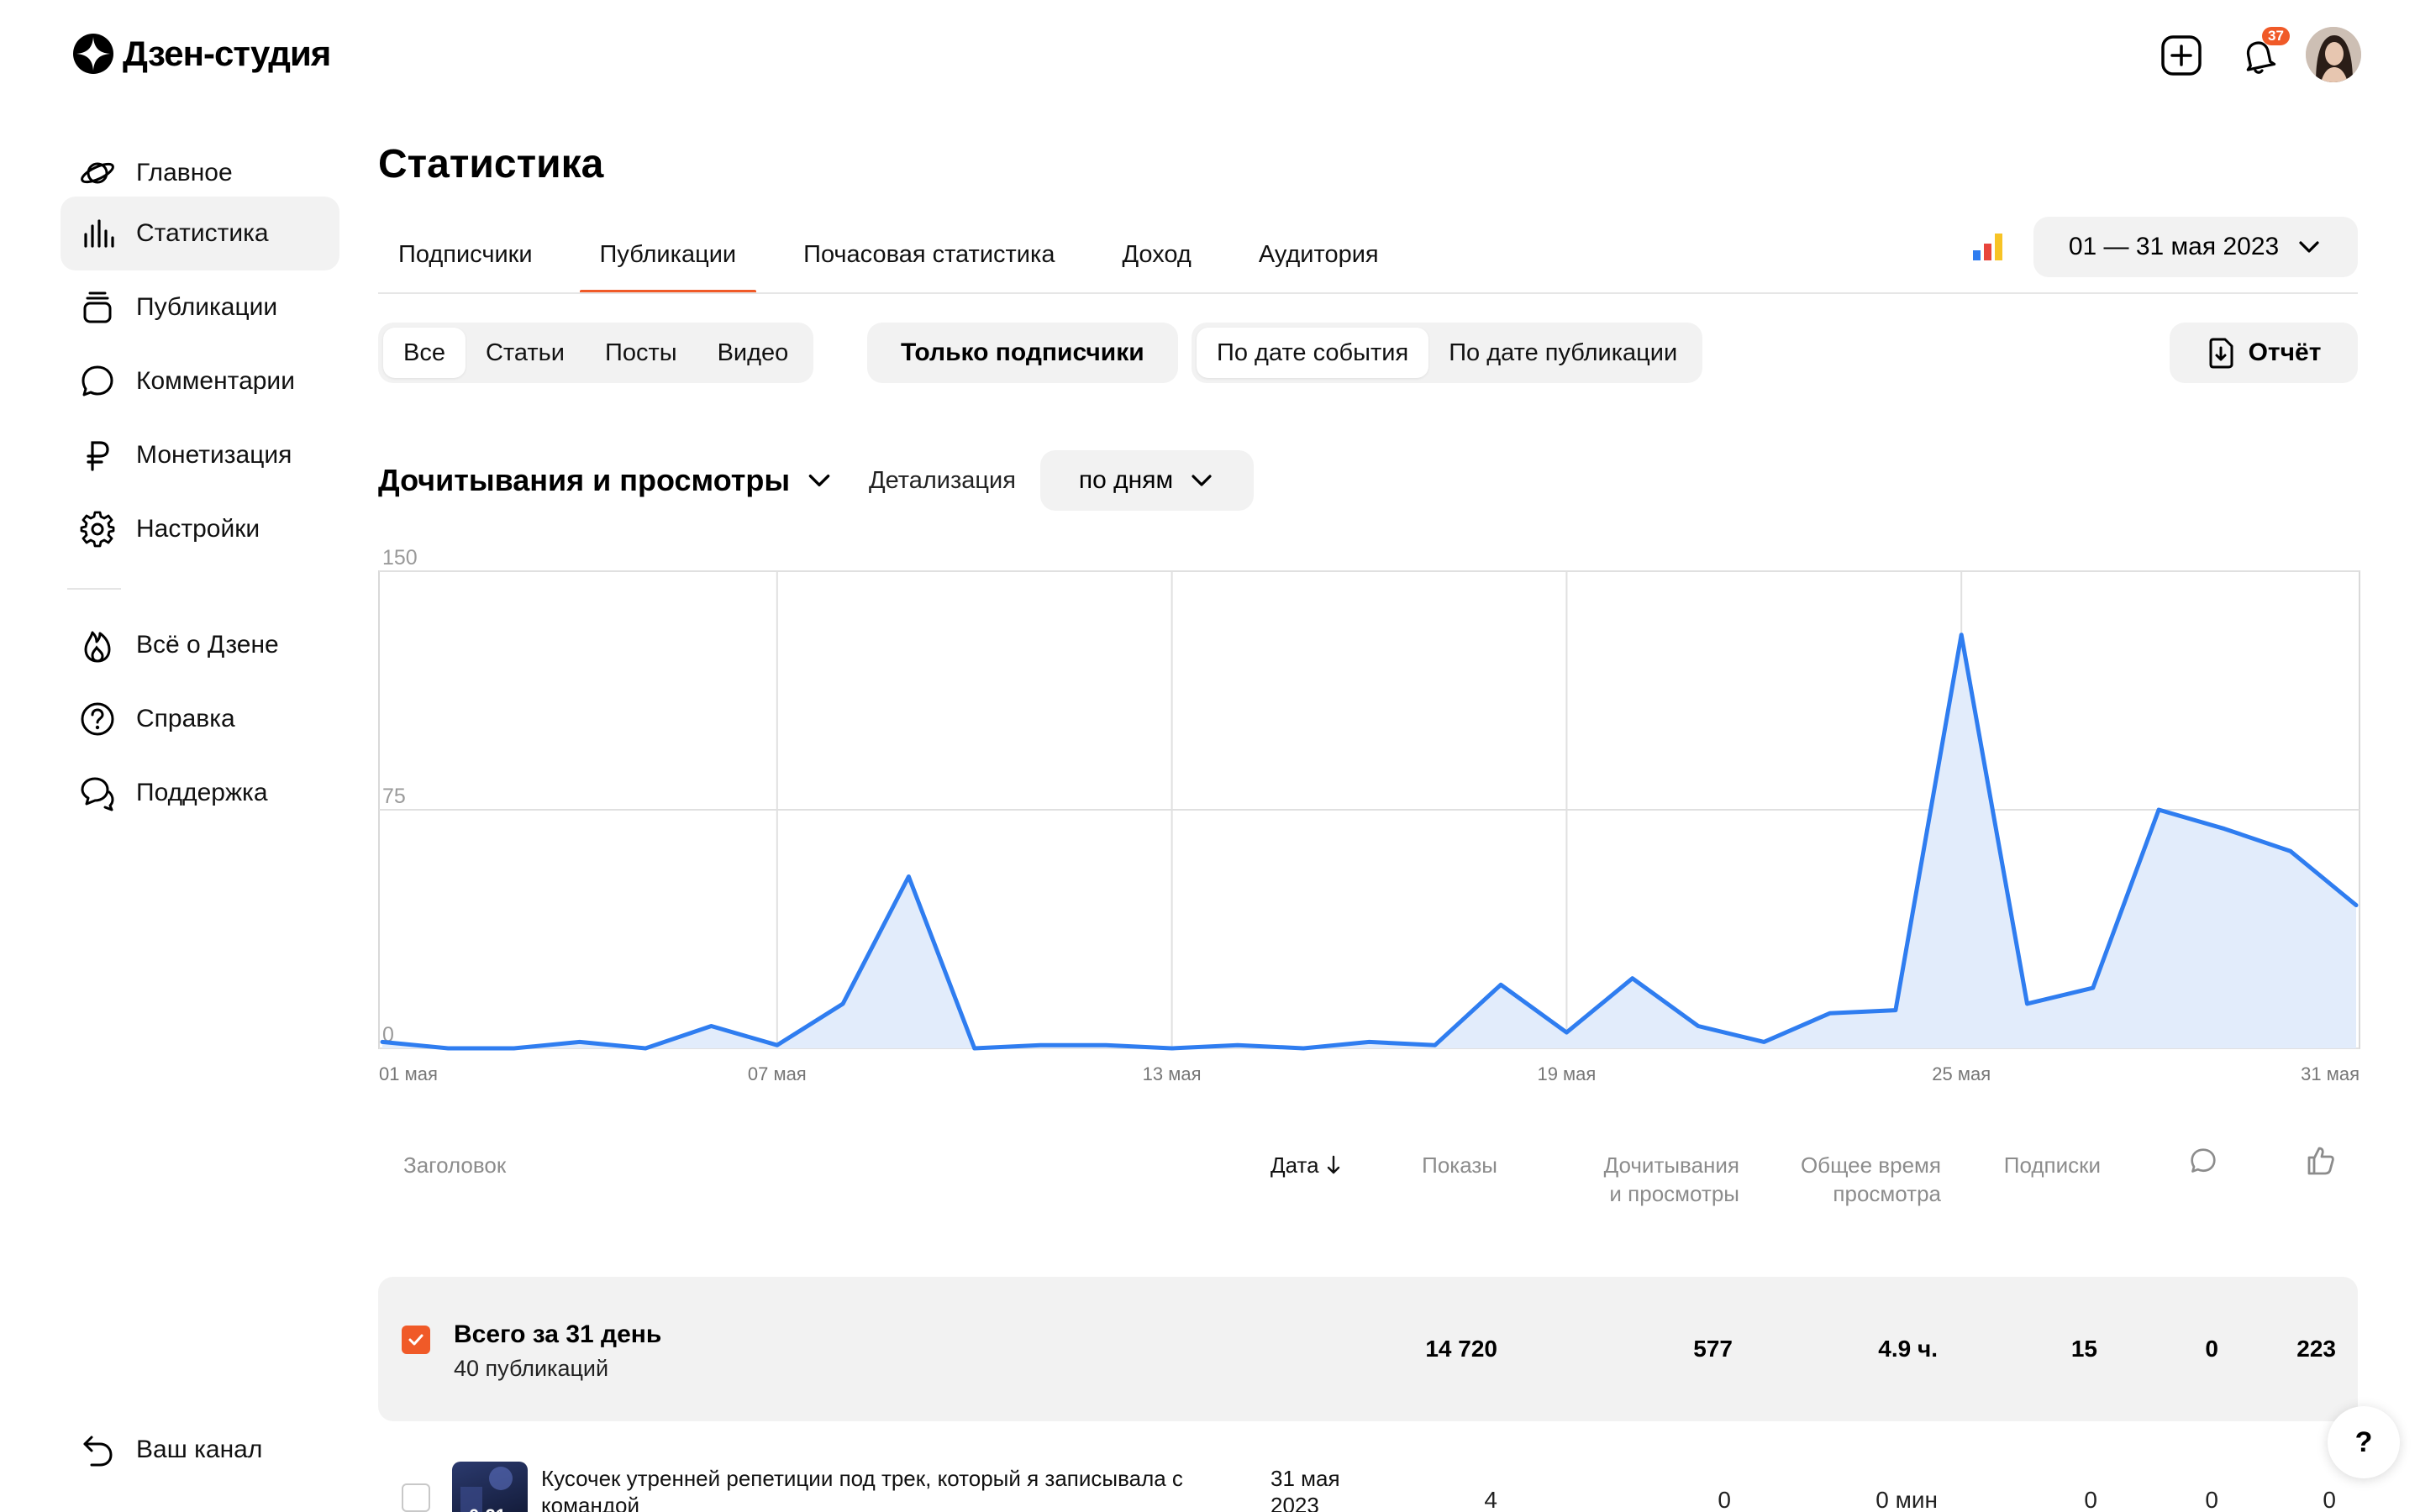 The height and width of the screenshot is (1512, 2420). I want to click on sidebar-item-label: Поддержка, so click(202, 792).